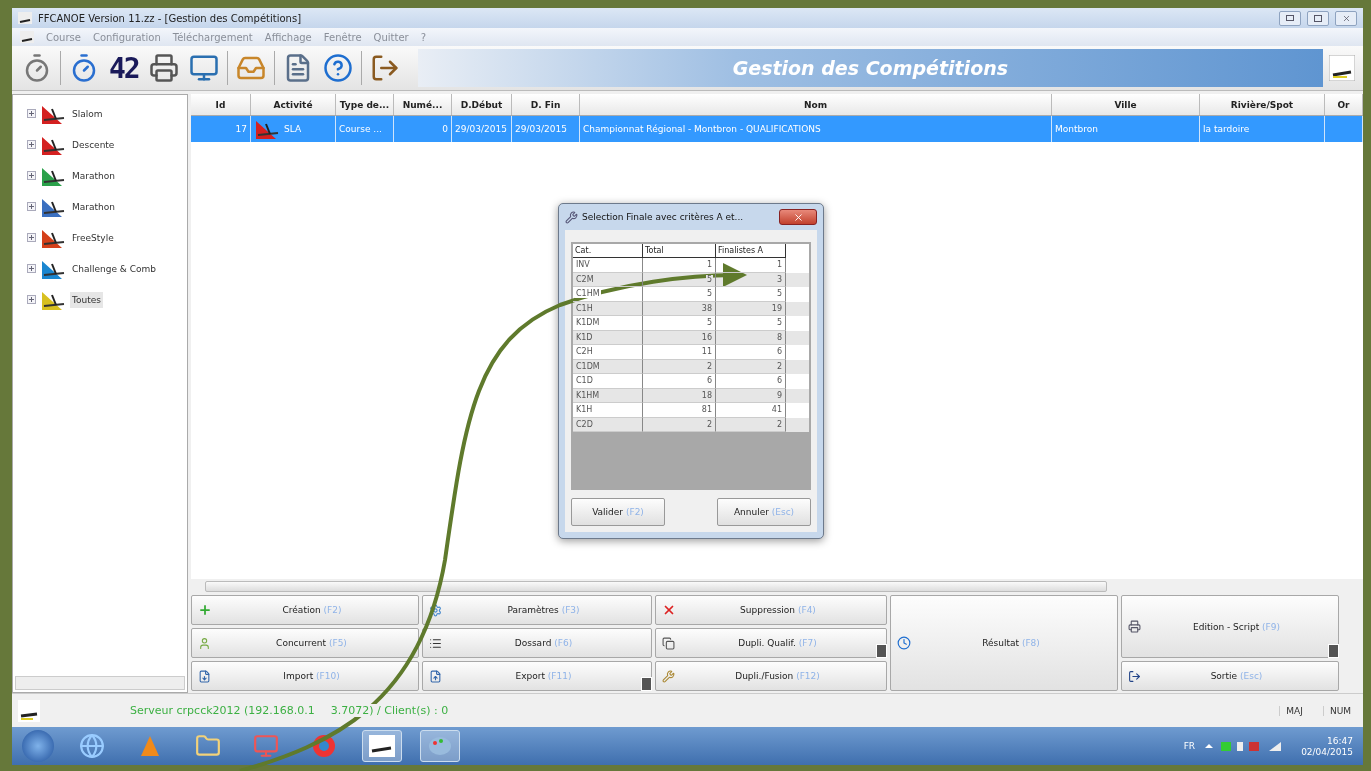  What do you see at coordinates (668, 643) in the screenshot?
I see `copy-icon` at bounding box center [668, 643].